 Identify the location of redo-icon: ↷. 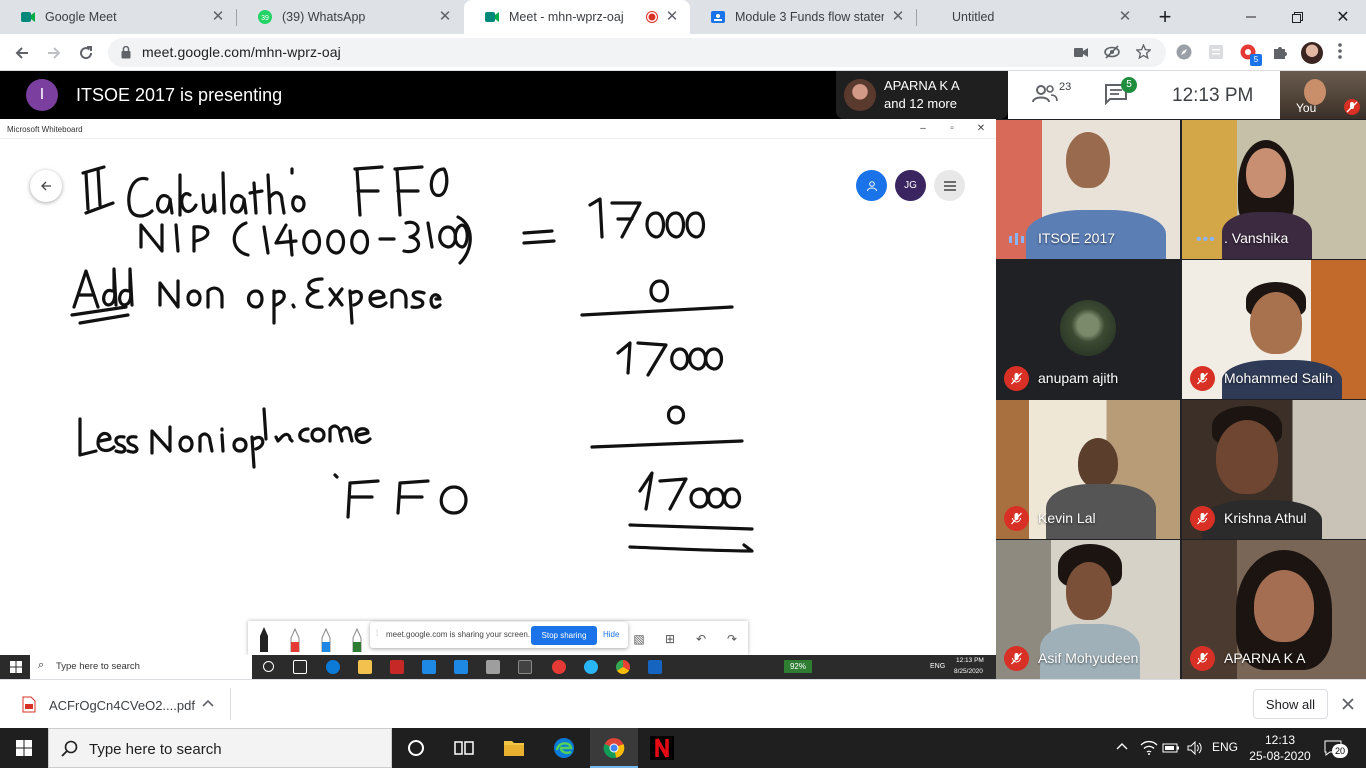
(732, 639).